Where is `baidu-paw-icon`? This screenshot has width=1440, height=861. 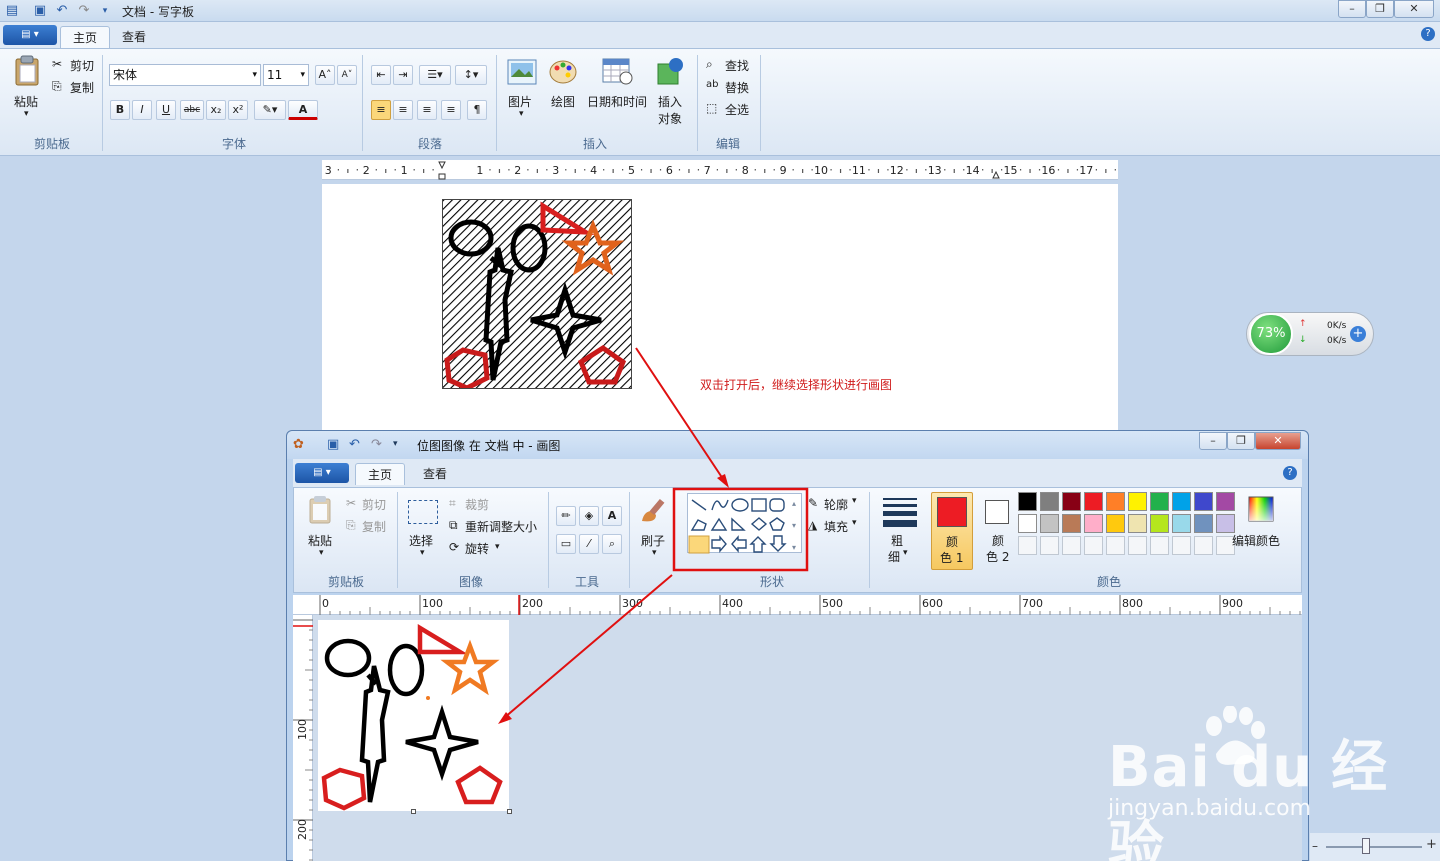
baidu-paw-icon is located at coordinates (1235, 735).